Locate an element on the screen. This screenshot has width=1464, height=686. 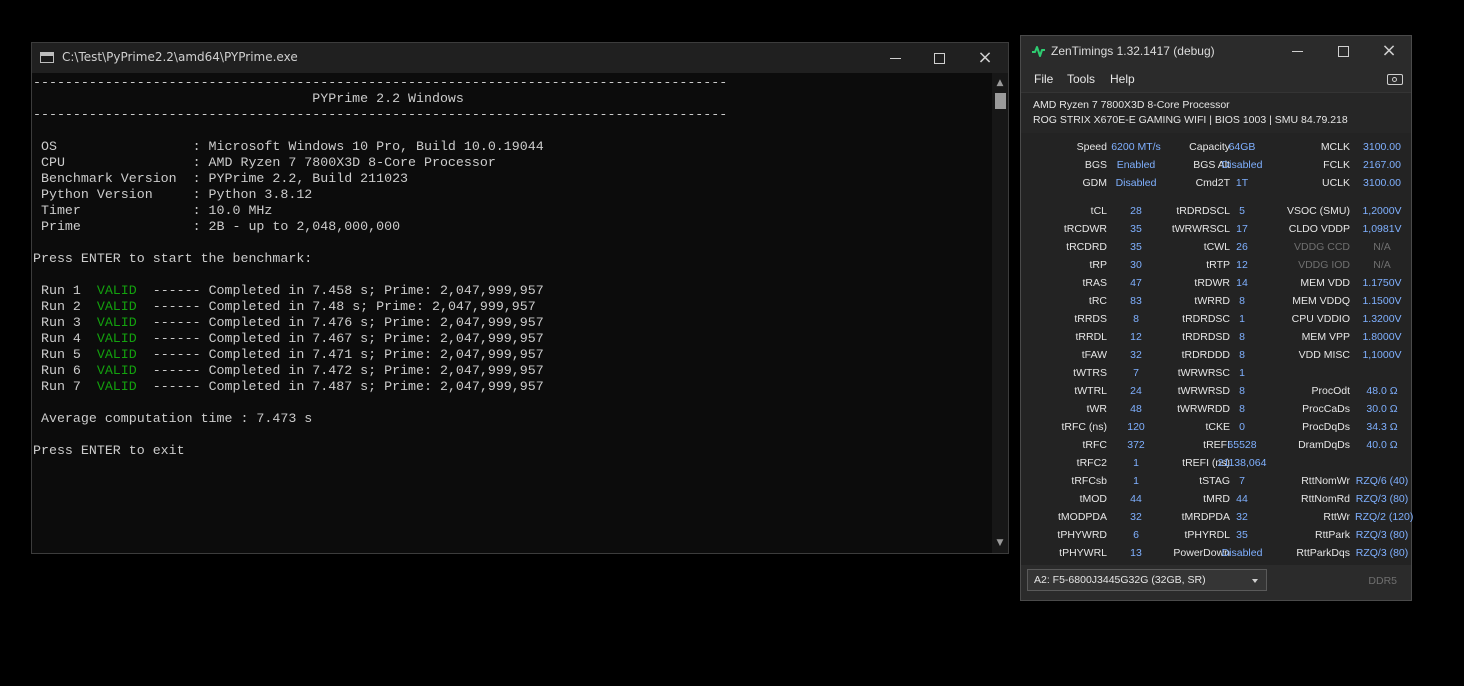
timing-value: 1.8000V is located at coordinates (1382, 337).